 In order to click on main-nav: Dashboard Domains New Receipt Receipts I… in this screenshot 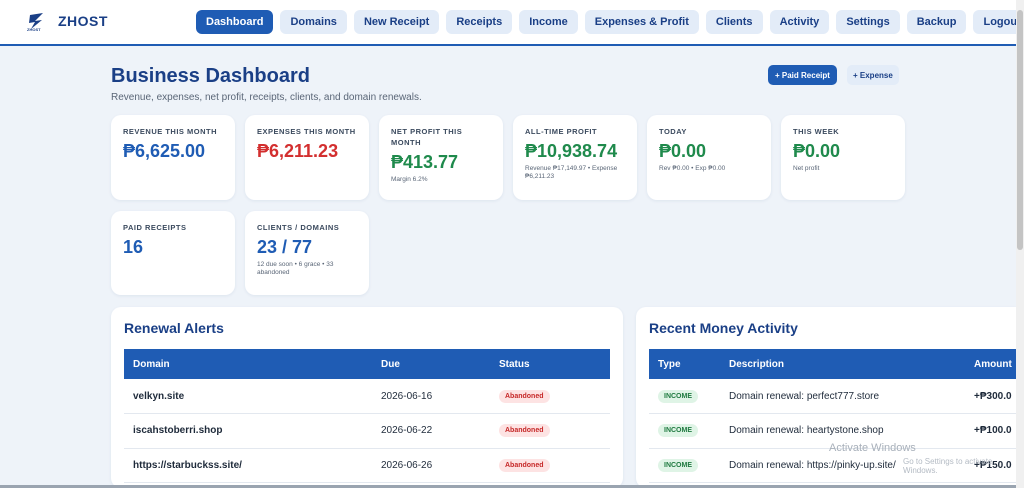, I will do `click(610, 22)`.